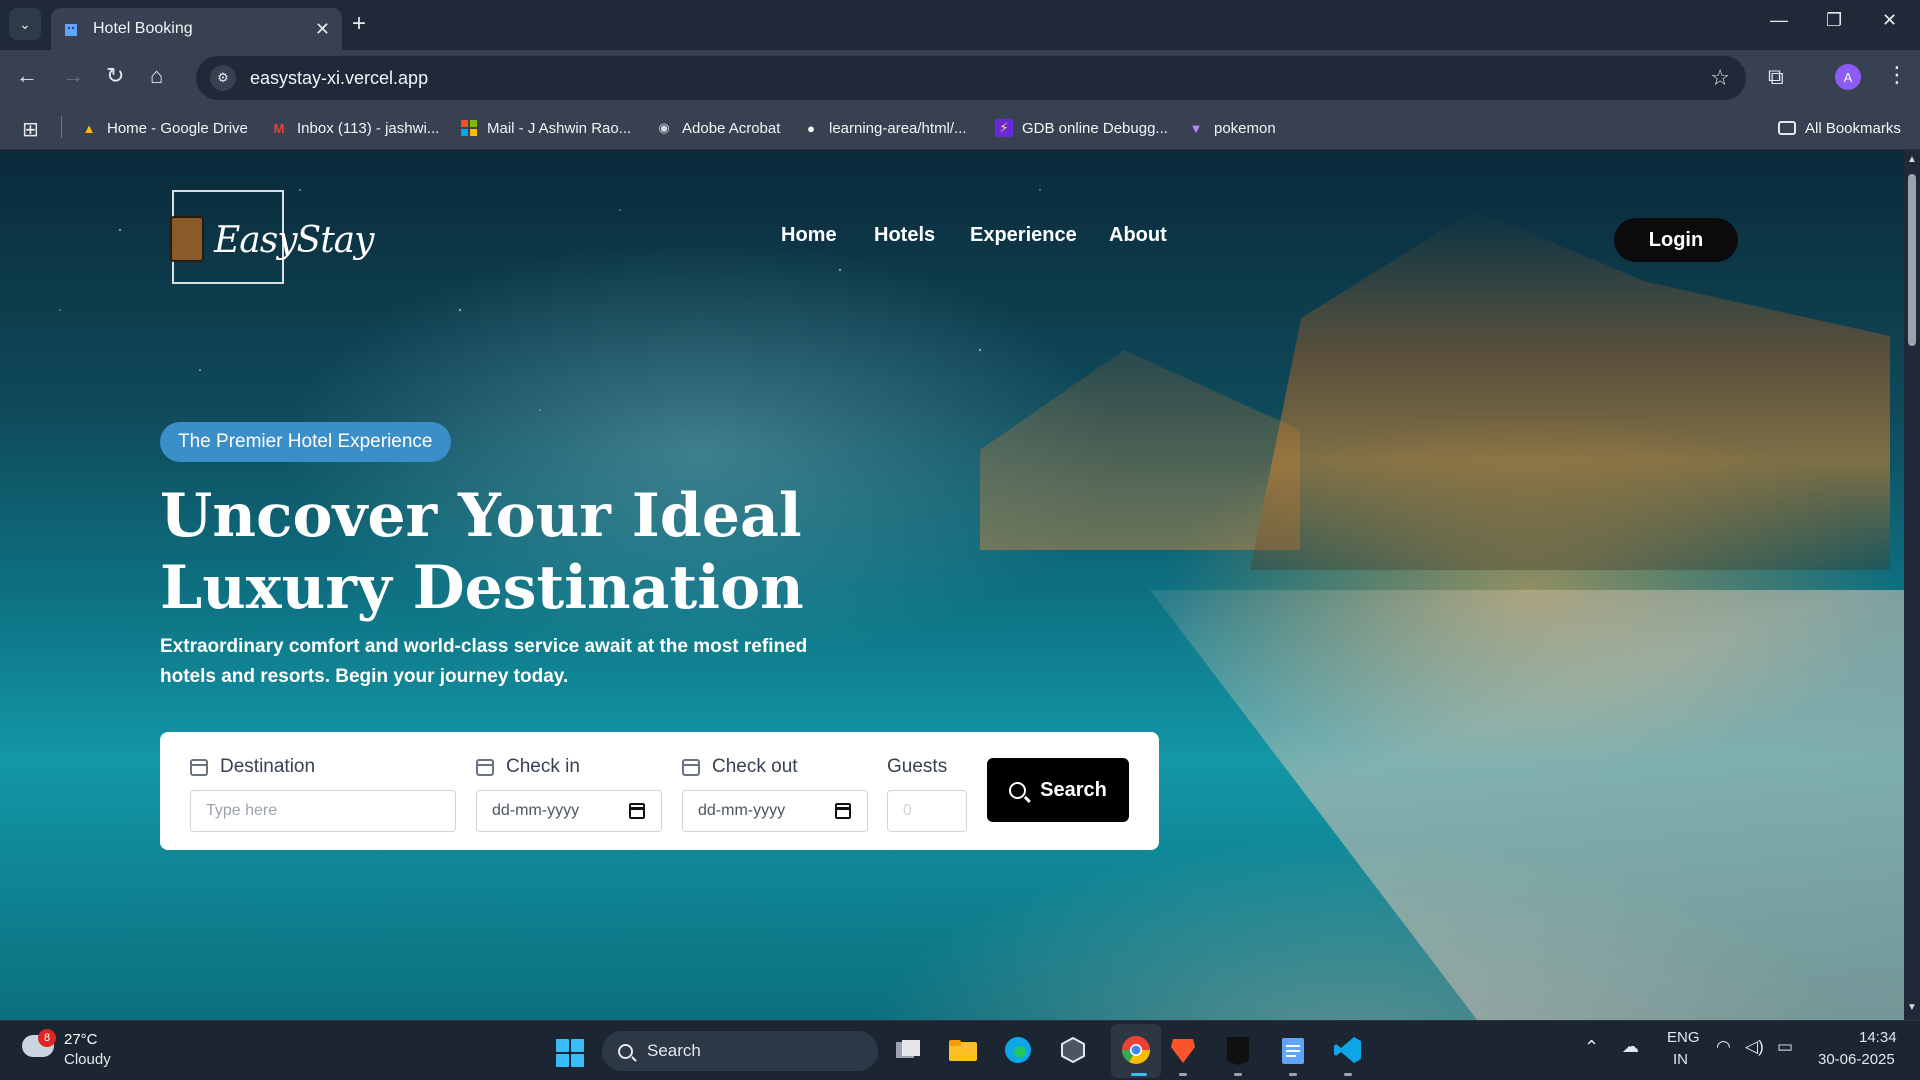 The width and height of the screenshot is (1920, 1080). What do you see at coordinates (1723, 1047) in the screenshot?
I see `wifi-icon: ◠` at bounding box center [1723, 1047].